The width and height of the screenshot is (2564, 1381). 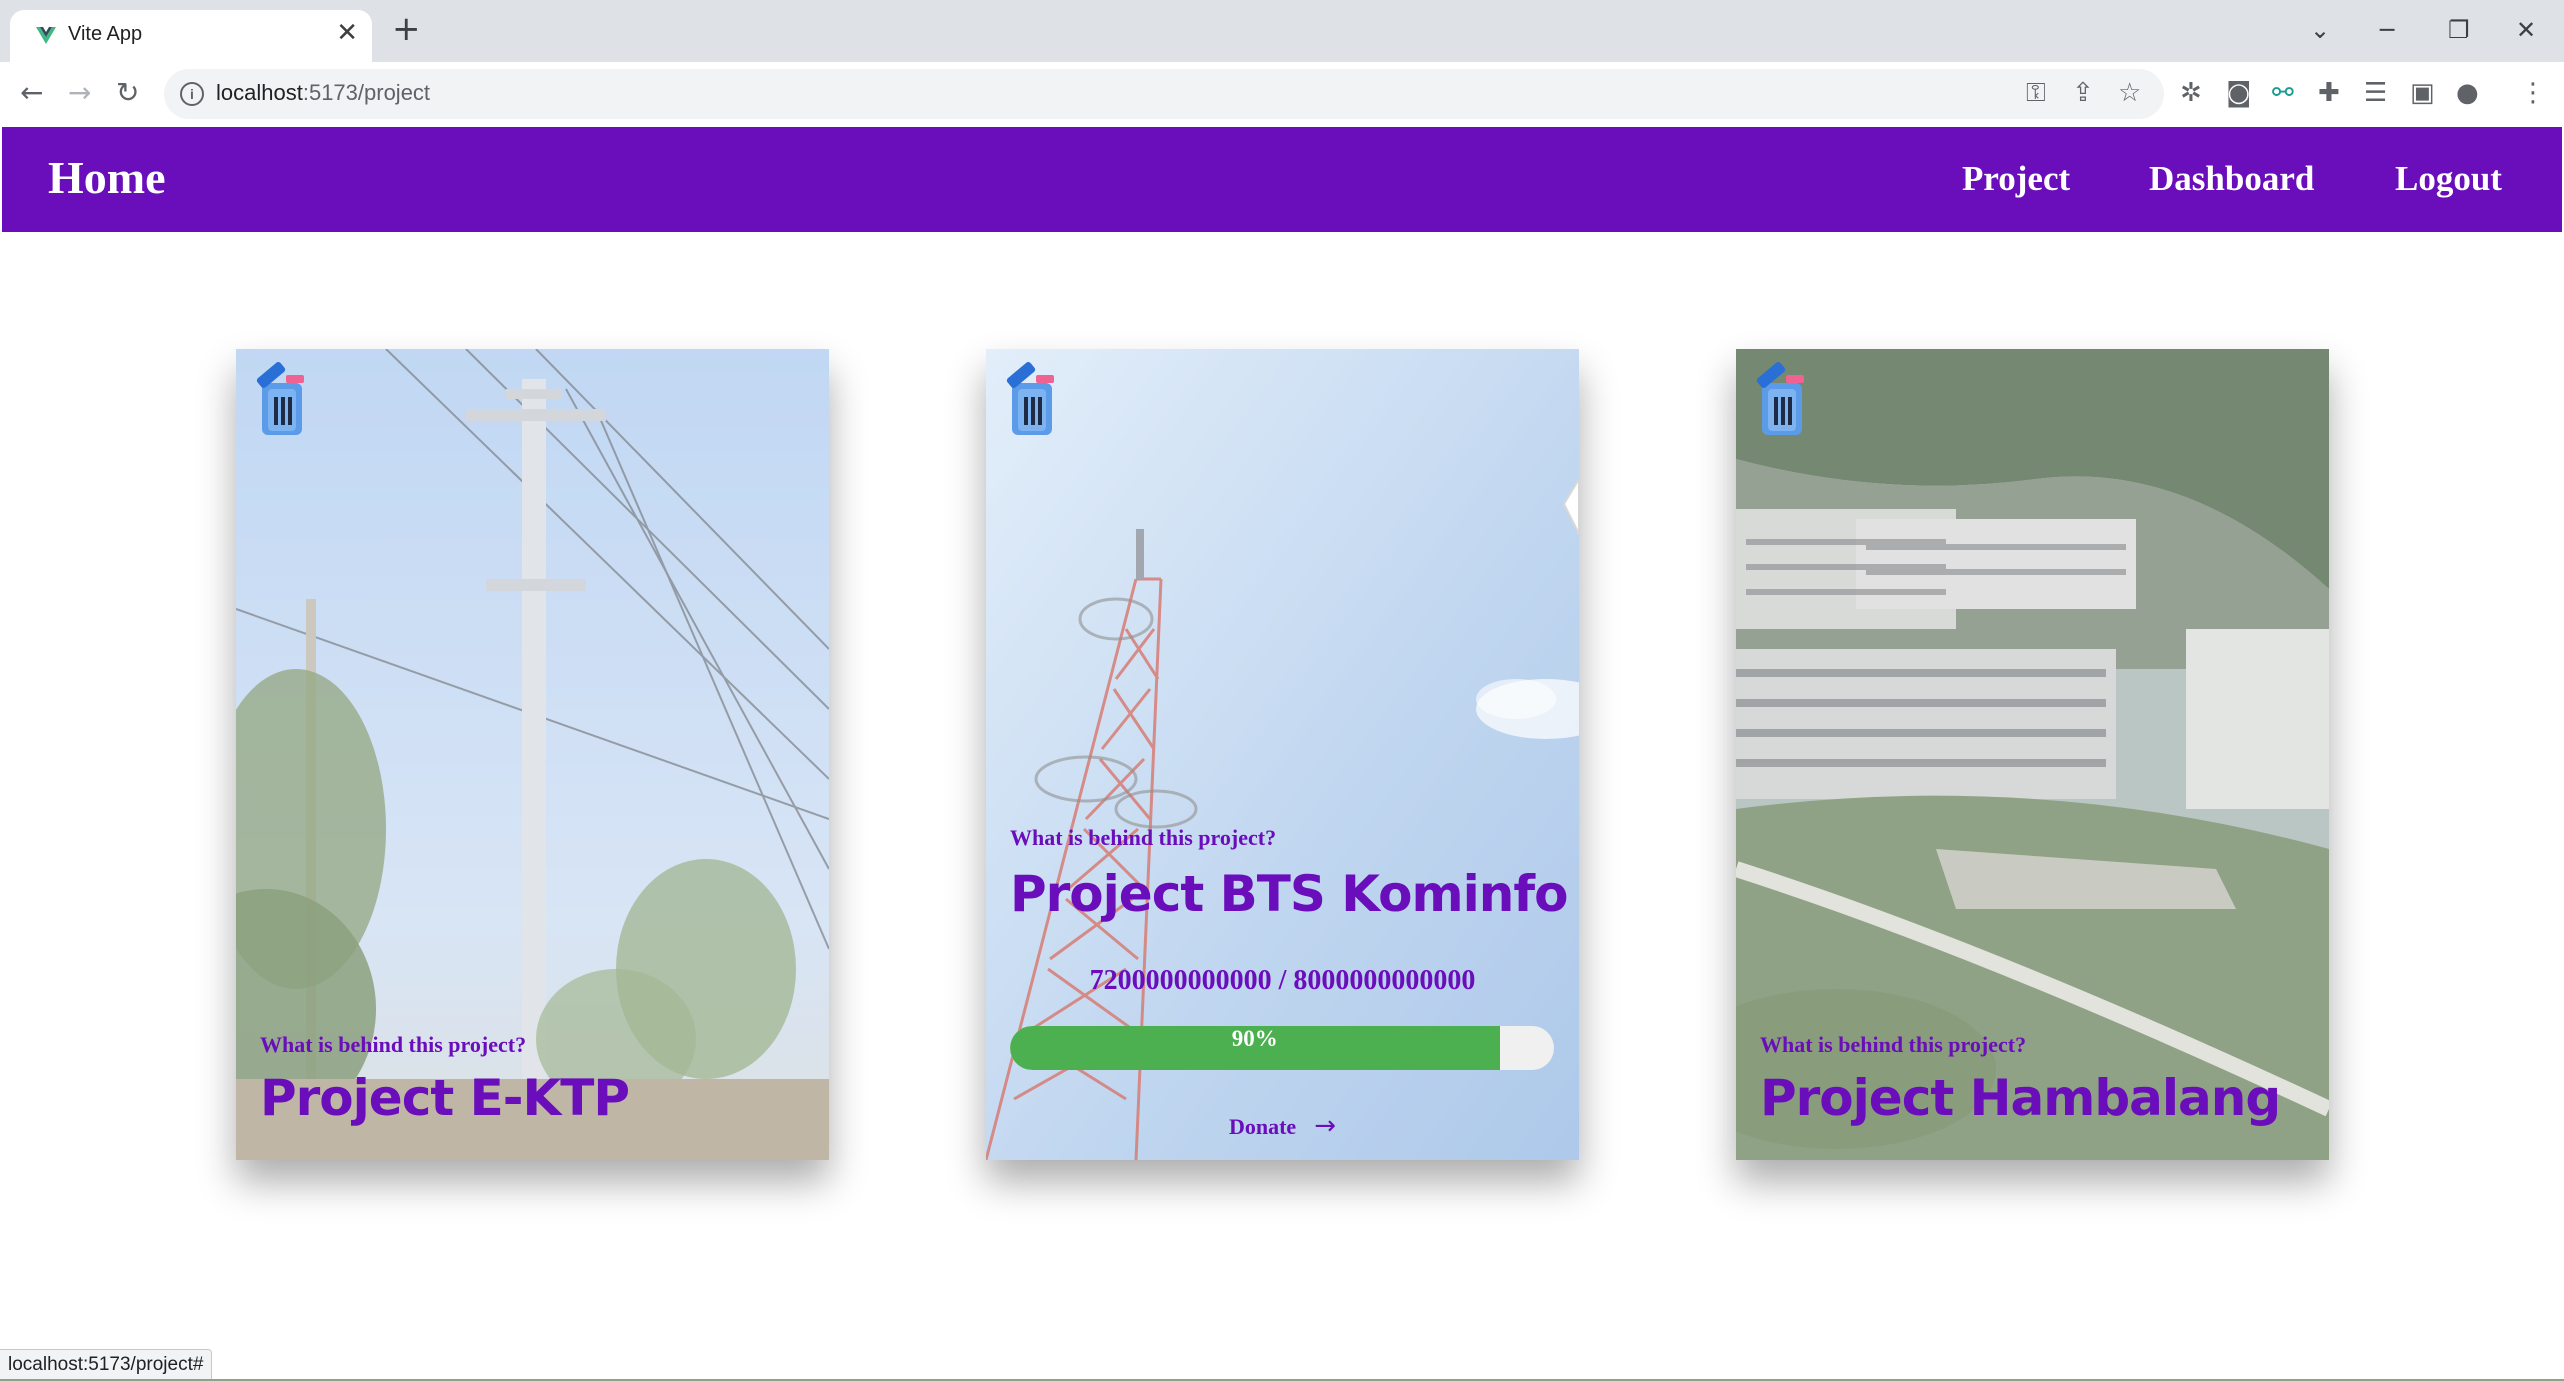 I want to click on bookmark-star-icon: ☆, so click(x=2129, y=93).